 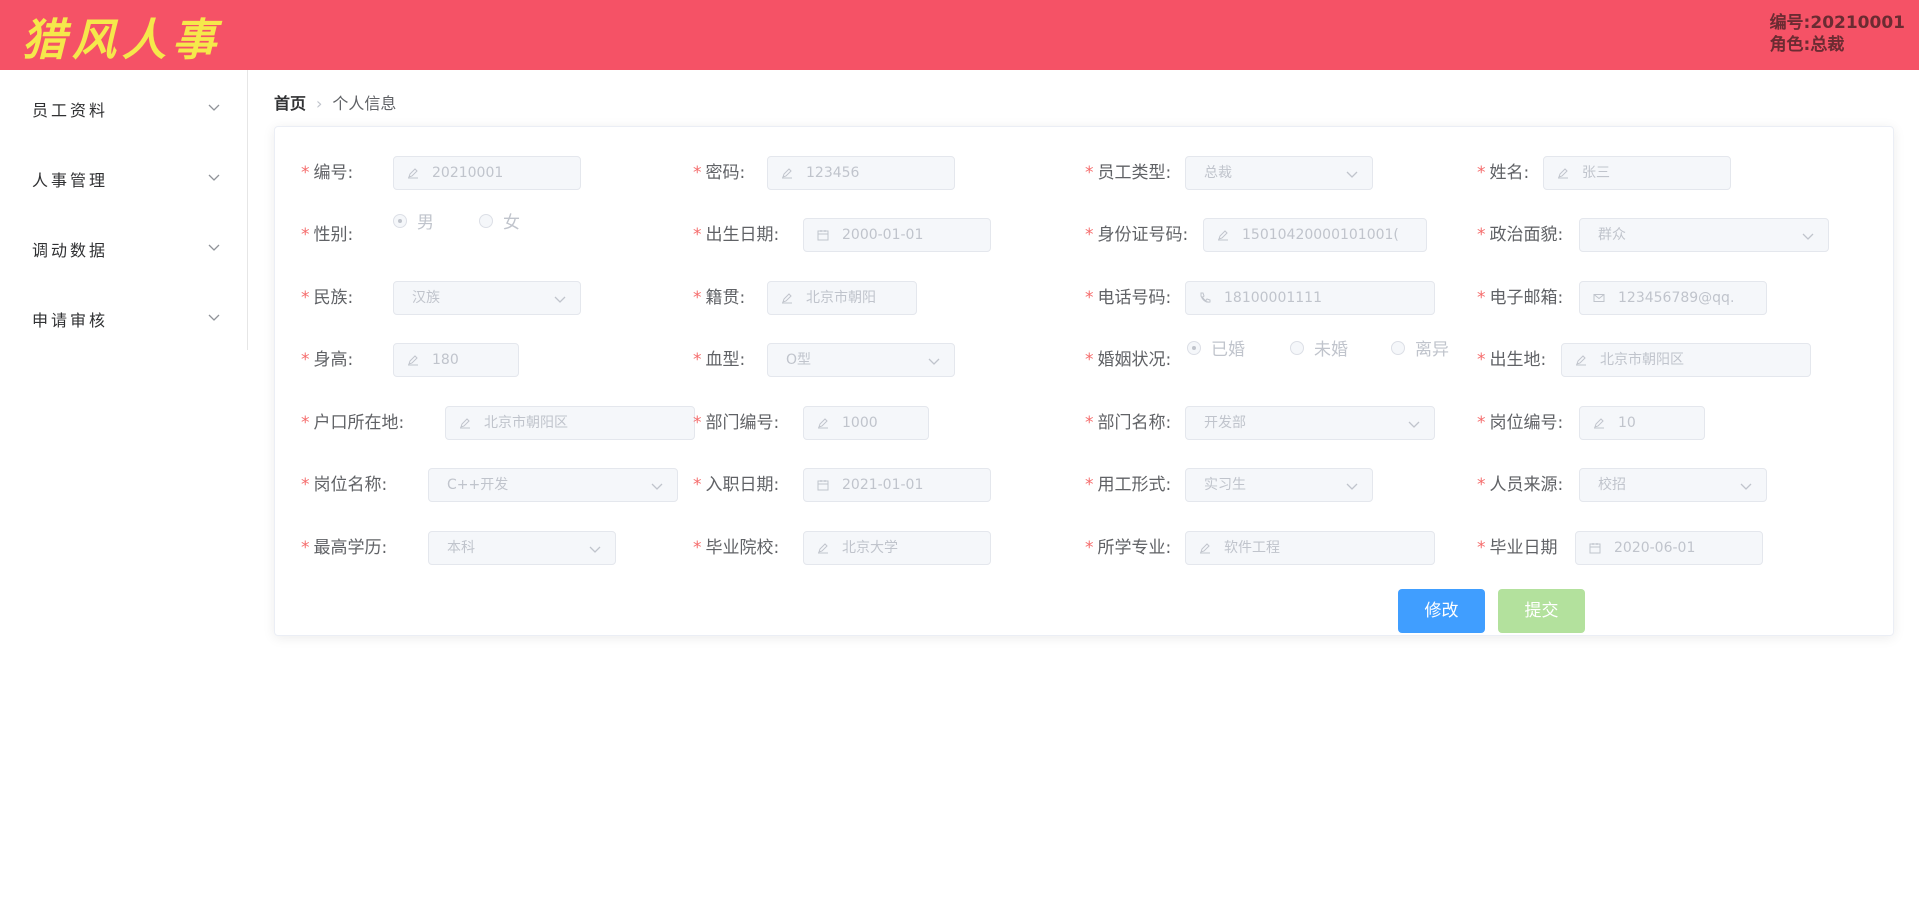 What do you see at coordinates (522, 548) in the screenshot?
I see `education-select: 本科` at bounding box center [522, 548].